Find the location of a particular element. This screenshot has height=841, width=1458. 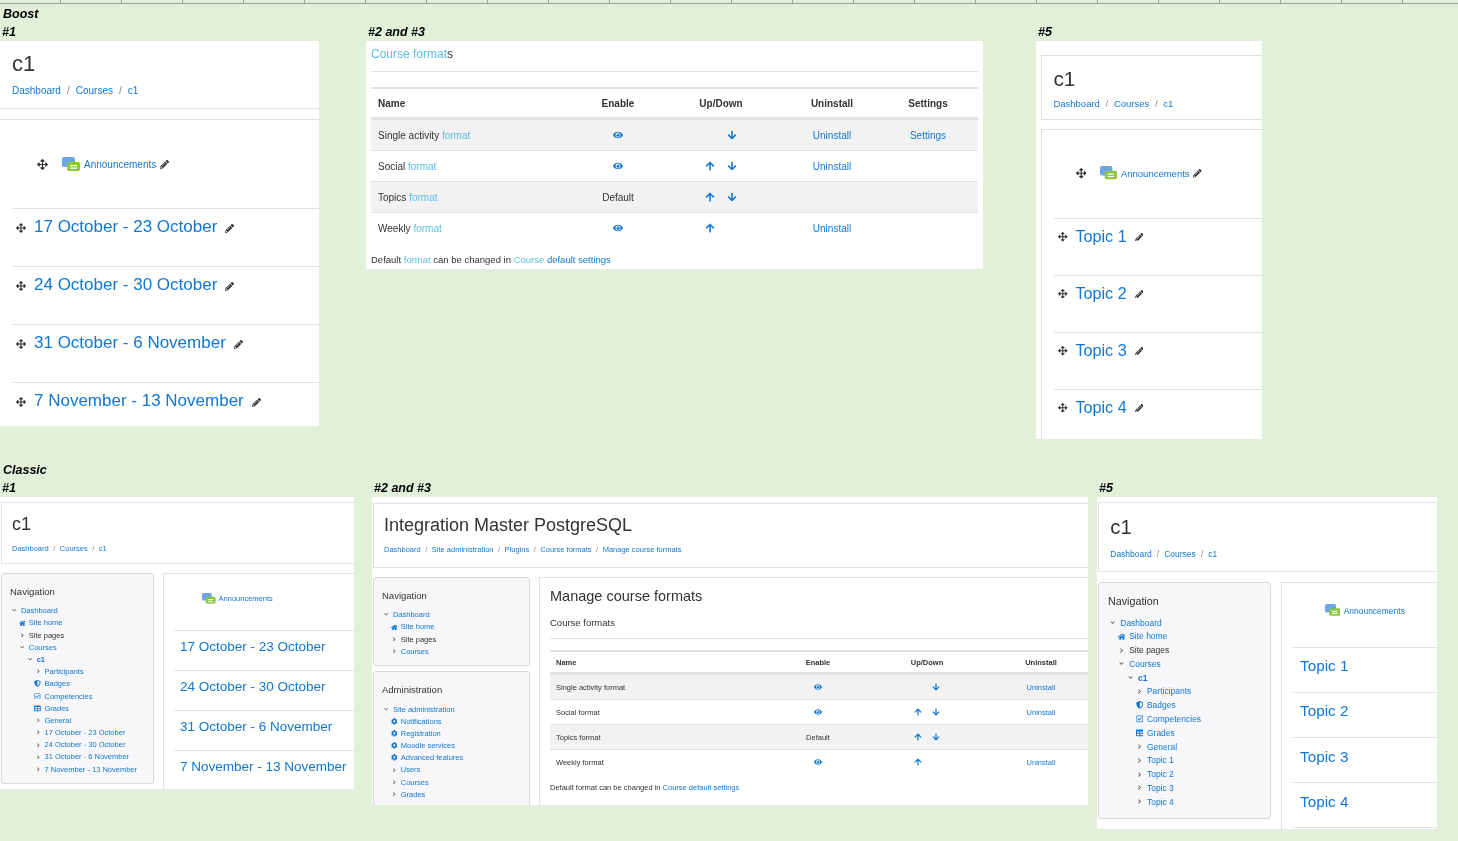

settings-link: Settings is located at coordinates (928, 135).